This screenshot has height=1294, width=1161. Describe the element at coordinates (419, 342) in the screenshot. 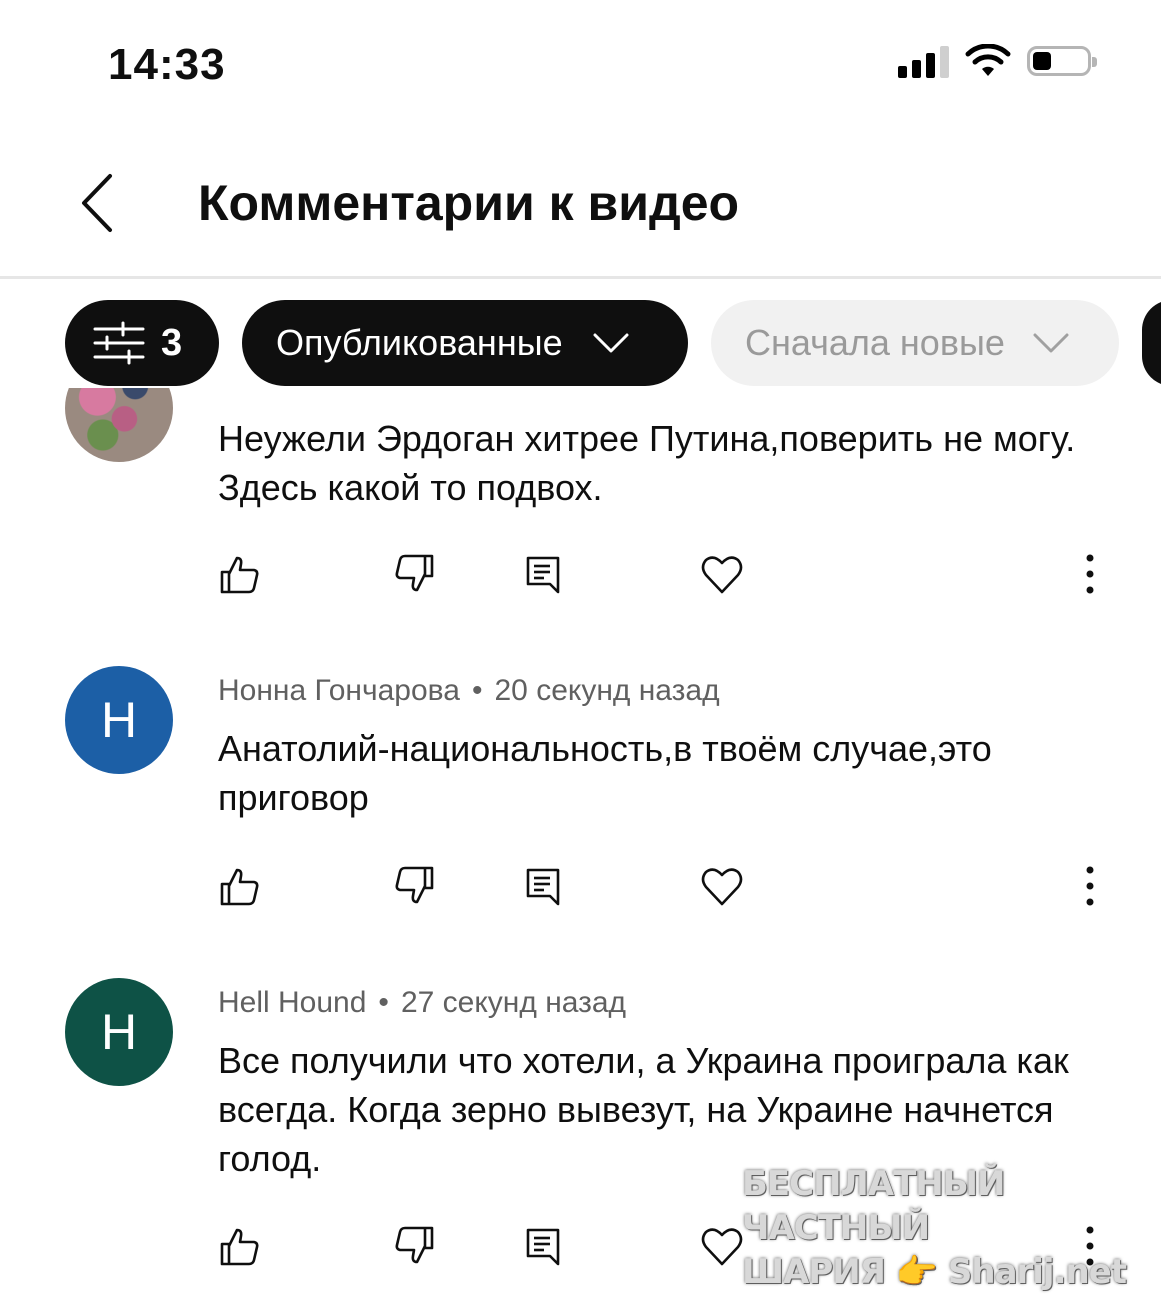

I see `published-label: Опубликованные` at that location.